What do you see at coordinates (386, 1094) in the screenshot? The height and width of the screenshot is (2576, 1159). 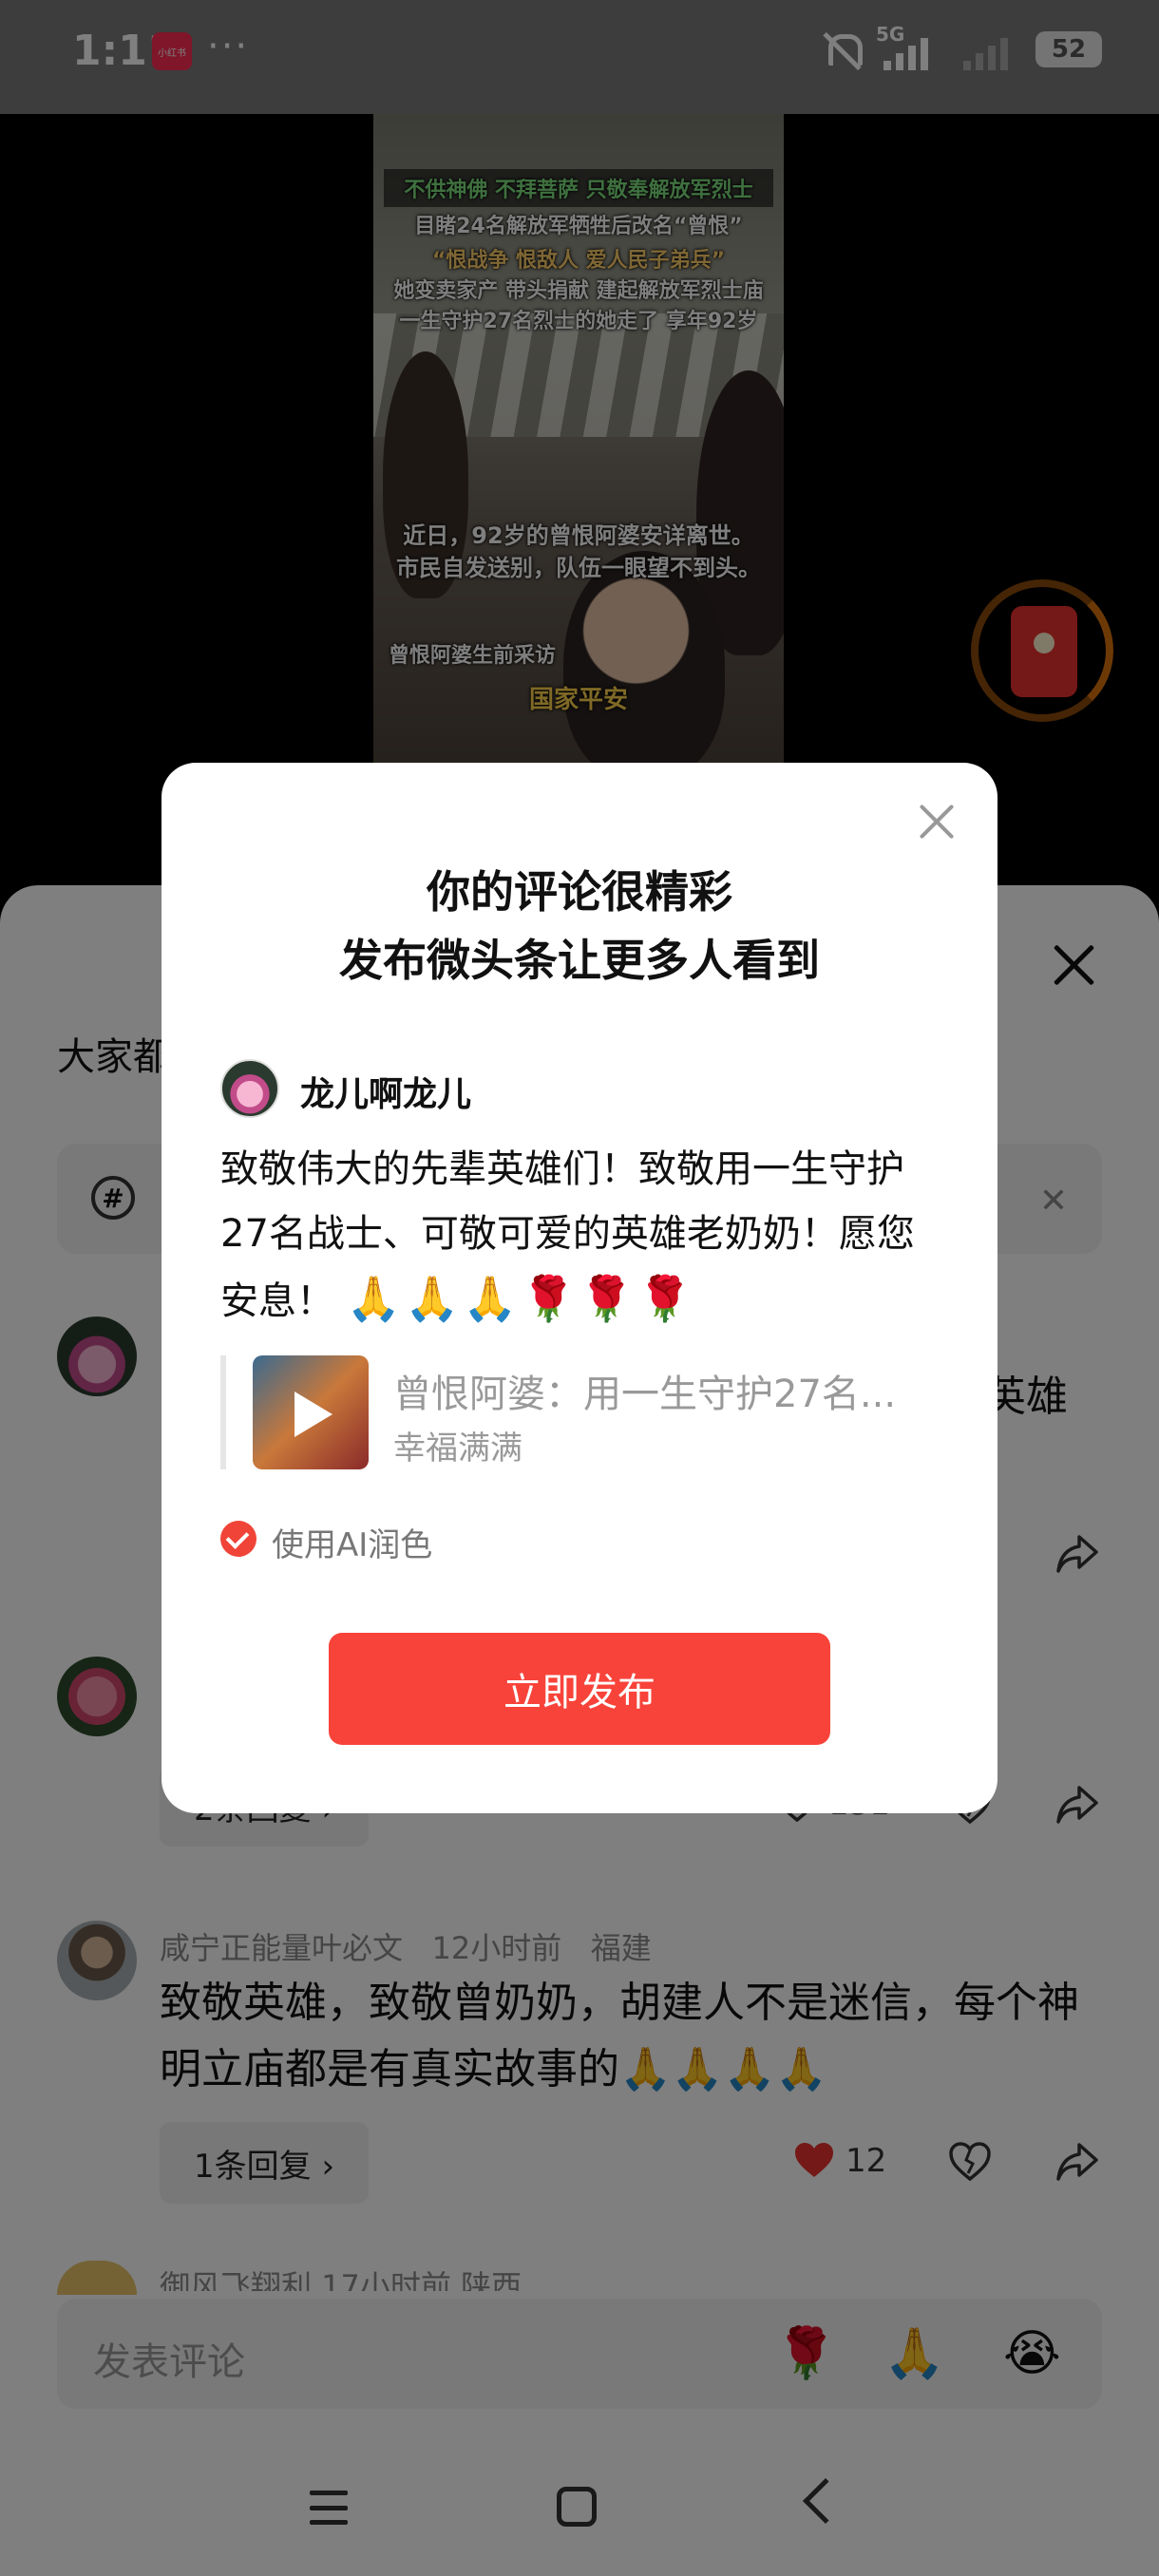 I see `username: 龙儿啊龙儿` at bounding box center [386, 1094].